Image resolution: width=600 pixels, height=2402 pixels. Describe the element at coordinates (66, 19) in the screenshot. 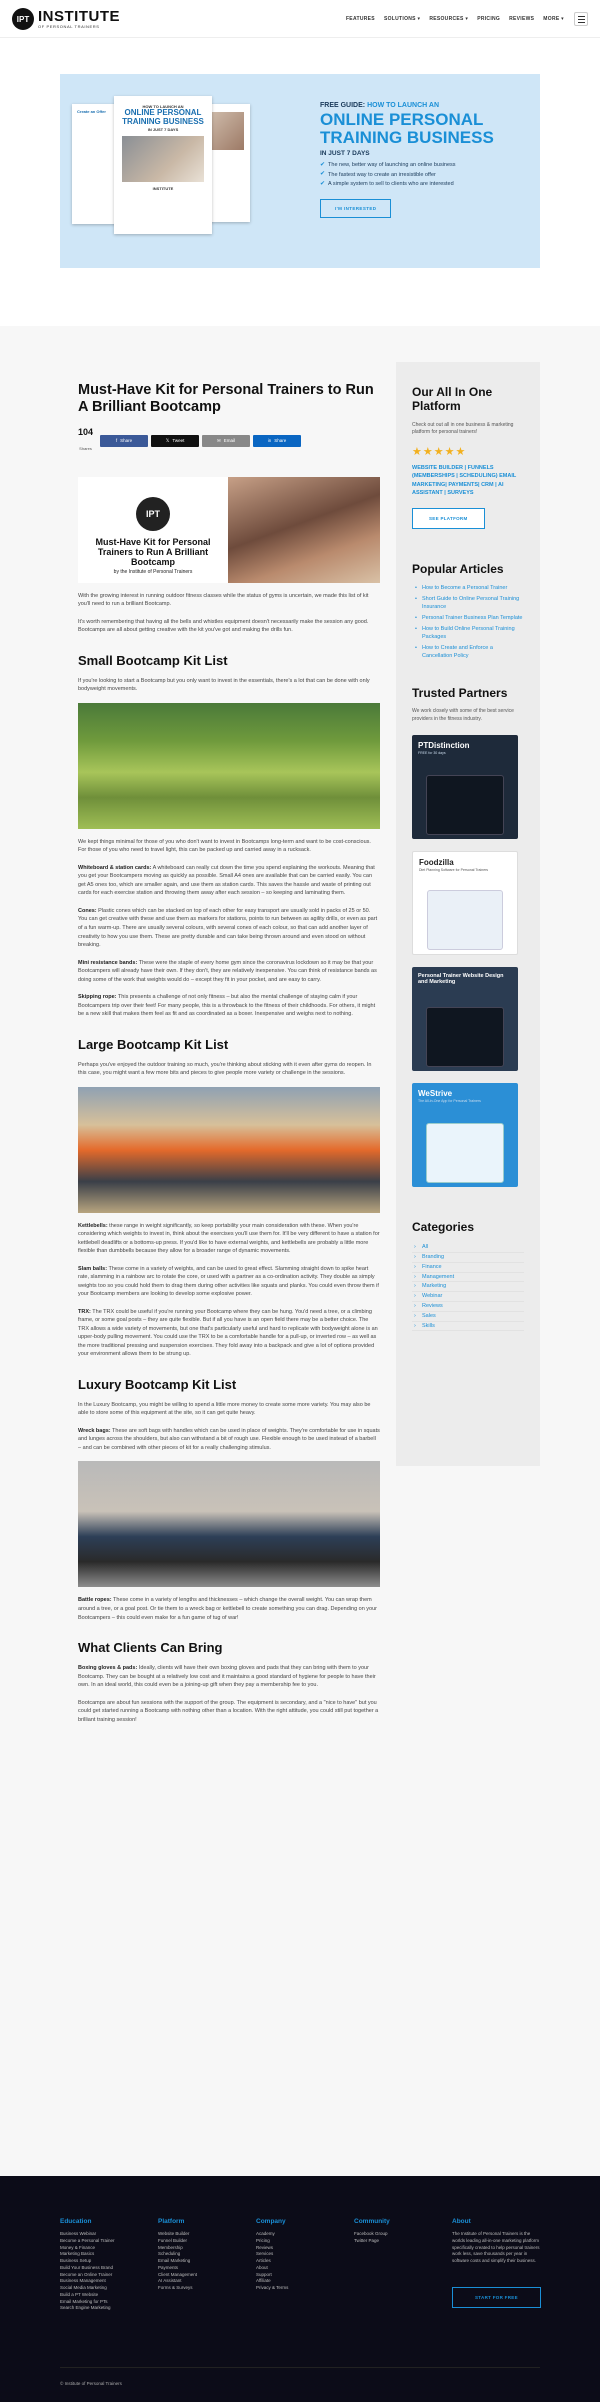

I see `site-logo: IPT INSTITUTE OF PERSONAL TRAINERS` at that location.